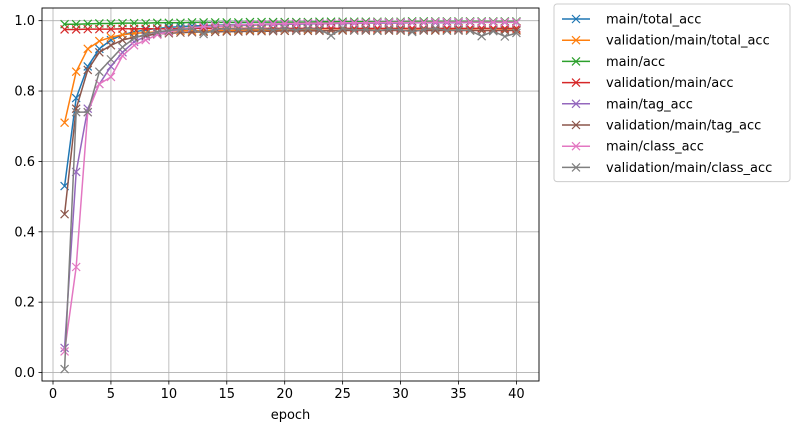 The width and height of the screenshot is (800, 432). I want to click on x-tick-label: 30, so click(400, 394).